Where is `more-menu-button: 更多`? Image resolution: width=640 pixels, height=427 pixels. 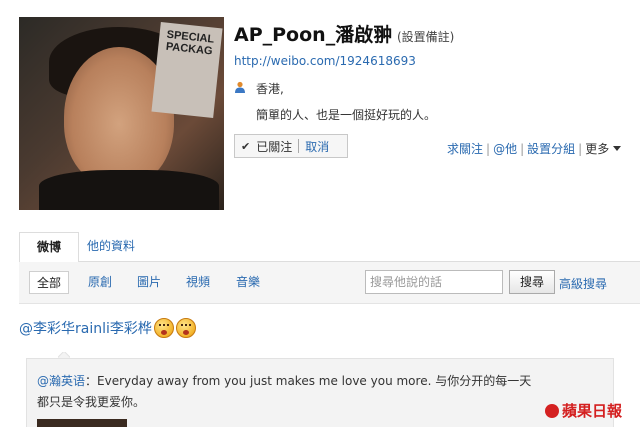
more-menu-button: 更多 is located at coordinates (597, 148).